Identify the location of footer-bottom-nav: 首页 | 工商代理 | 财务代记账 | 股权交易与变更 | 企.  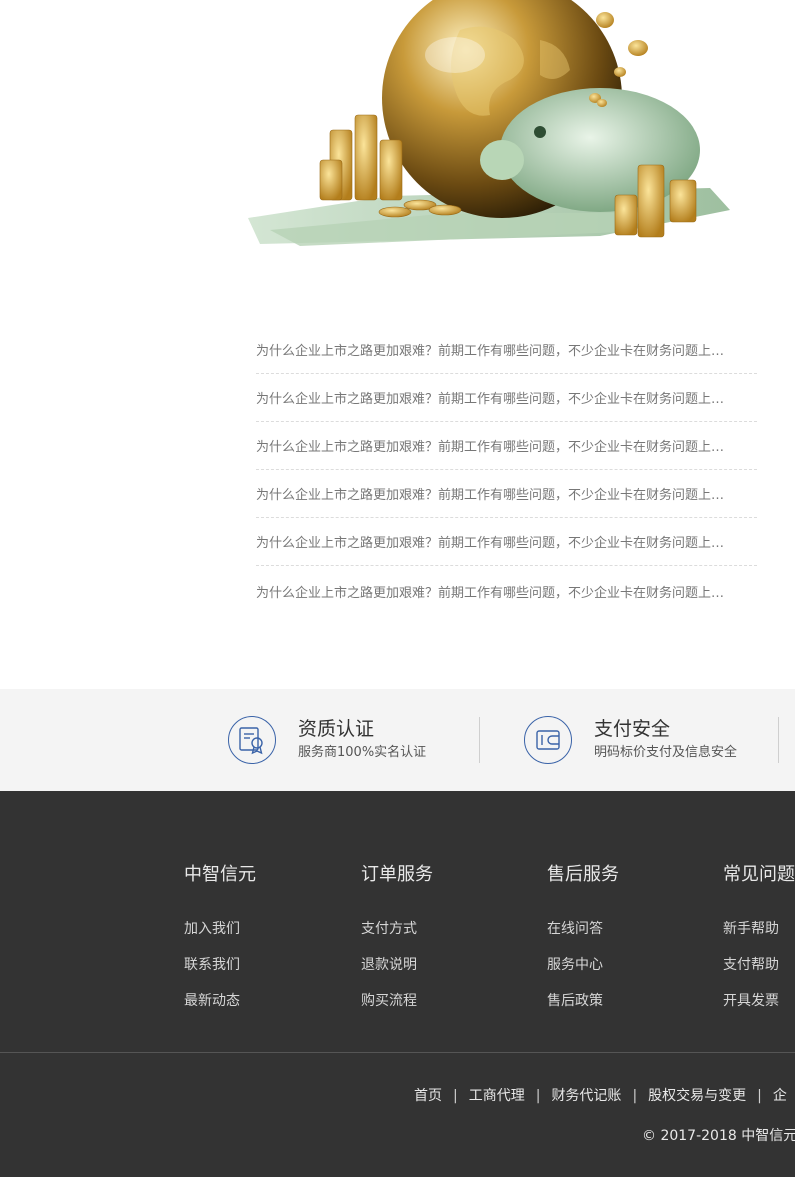
(600, 1095).